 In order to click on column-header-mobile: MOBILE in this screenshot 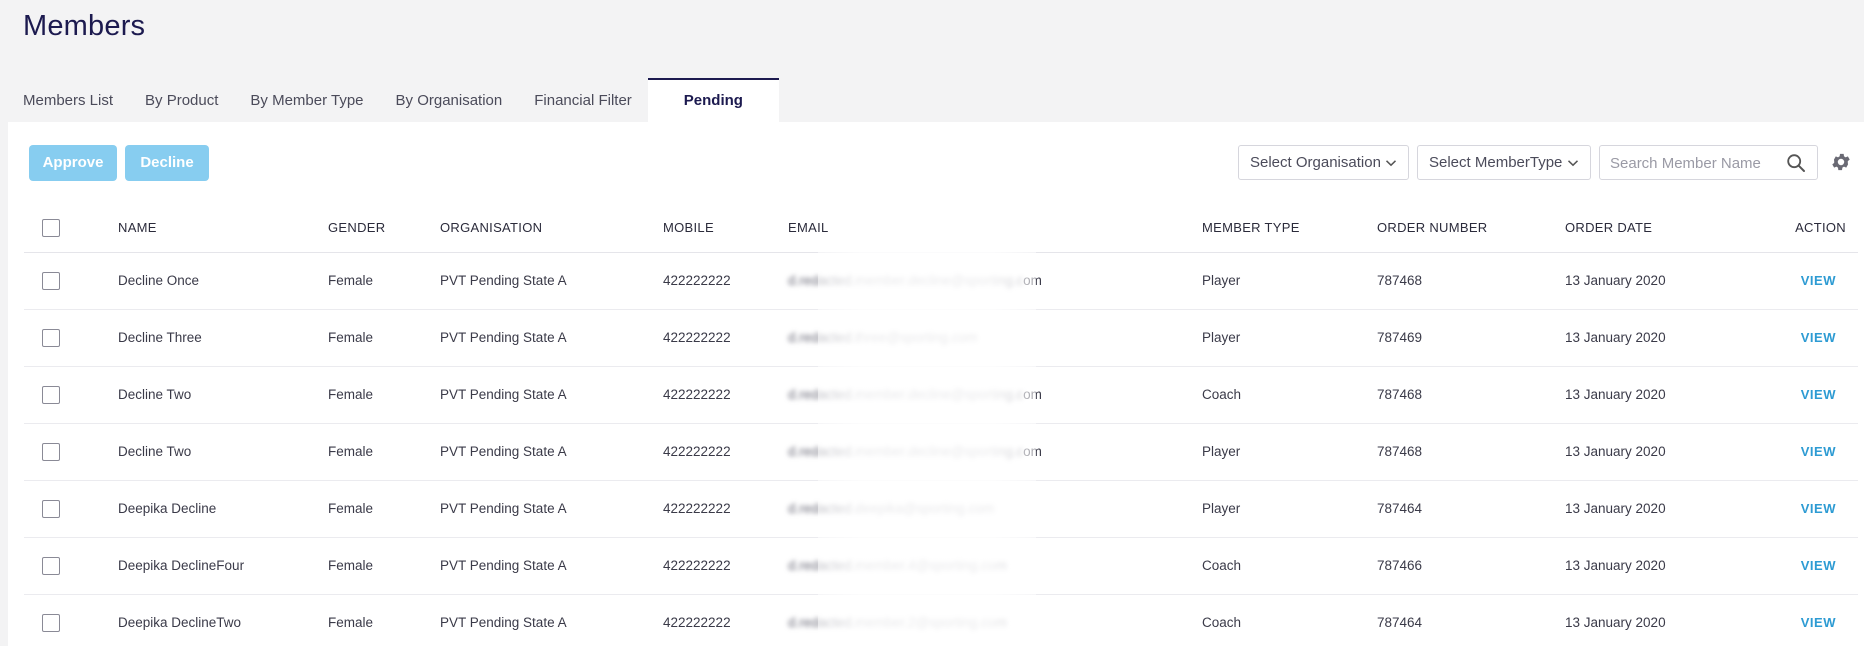, I will do `click(725, 228)`.